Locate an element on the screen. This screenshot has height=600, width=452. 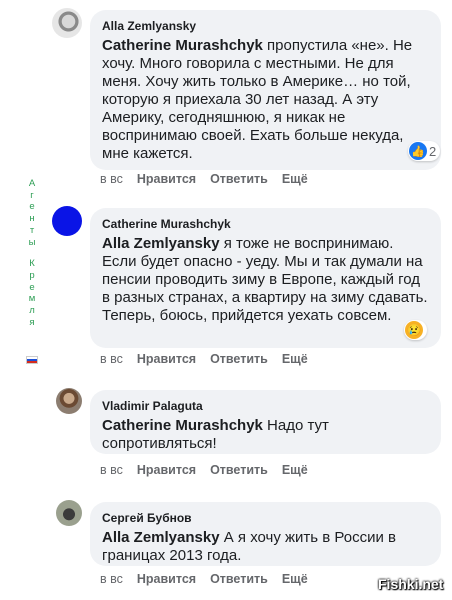
site-watermark: Fishki.net is located at coordinates (411, 584).